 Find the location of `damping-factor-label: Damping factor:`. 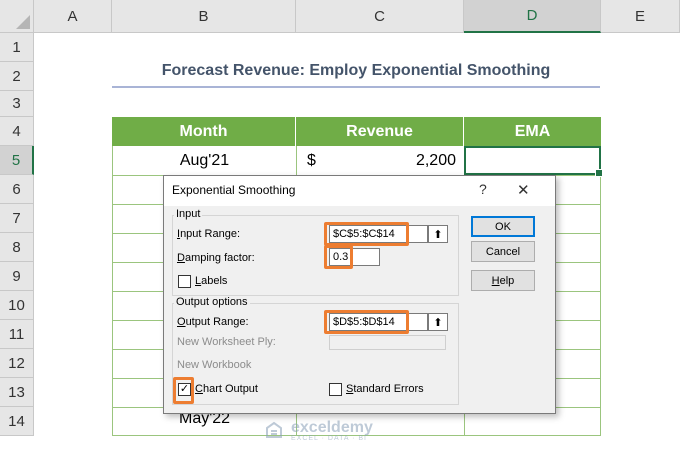

damping-factor-label: Damping factor: is located at coordinates (216, 258).